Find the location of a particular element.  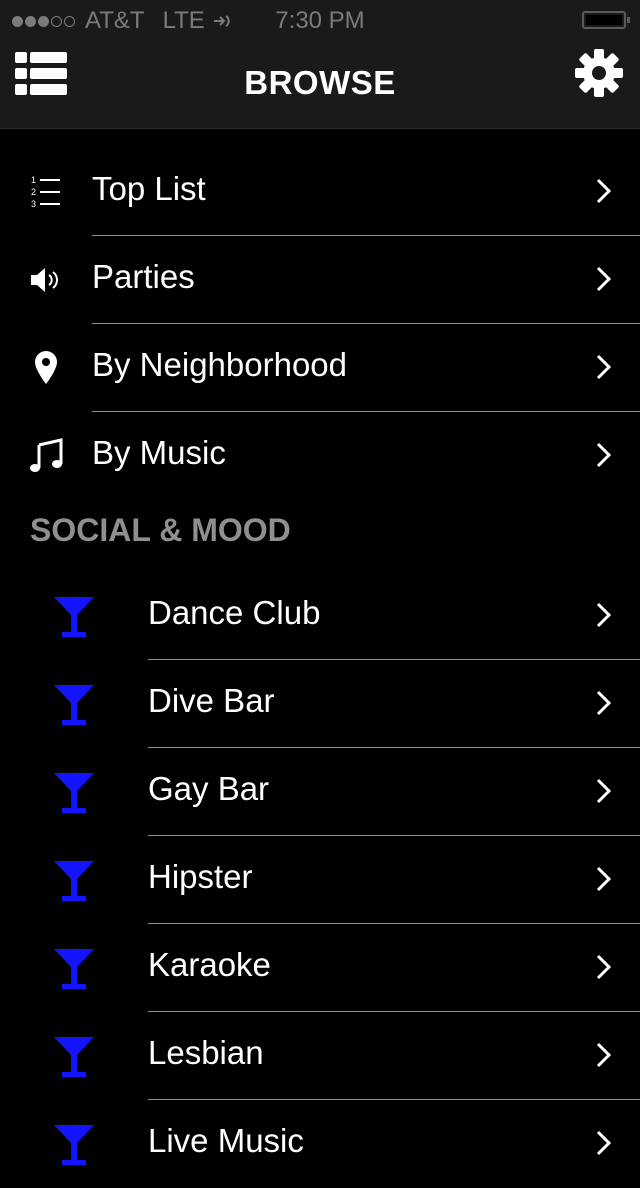

list-item-label: Top List is located at coordinates (149, 188).